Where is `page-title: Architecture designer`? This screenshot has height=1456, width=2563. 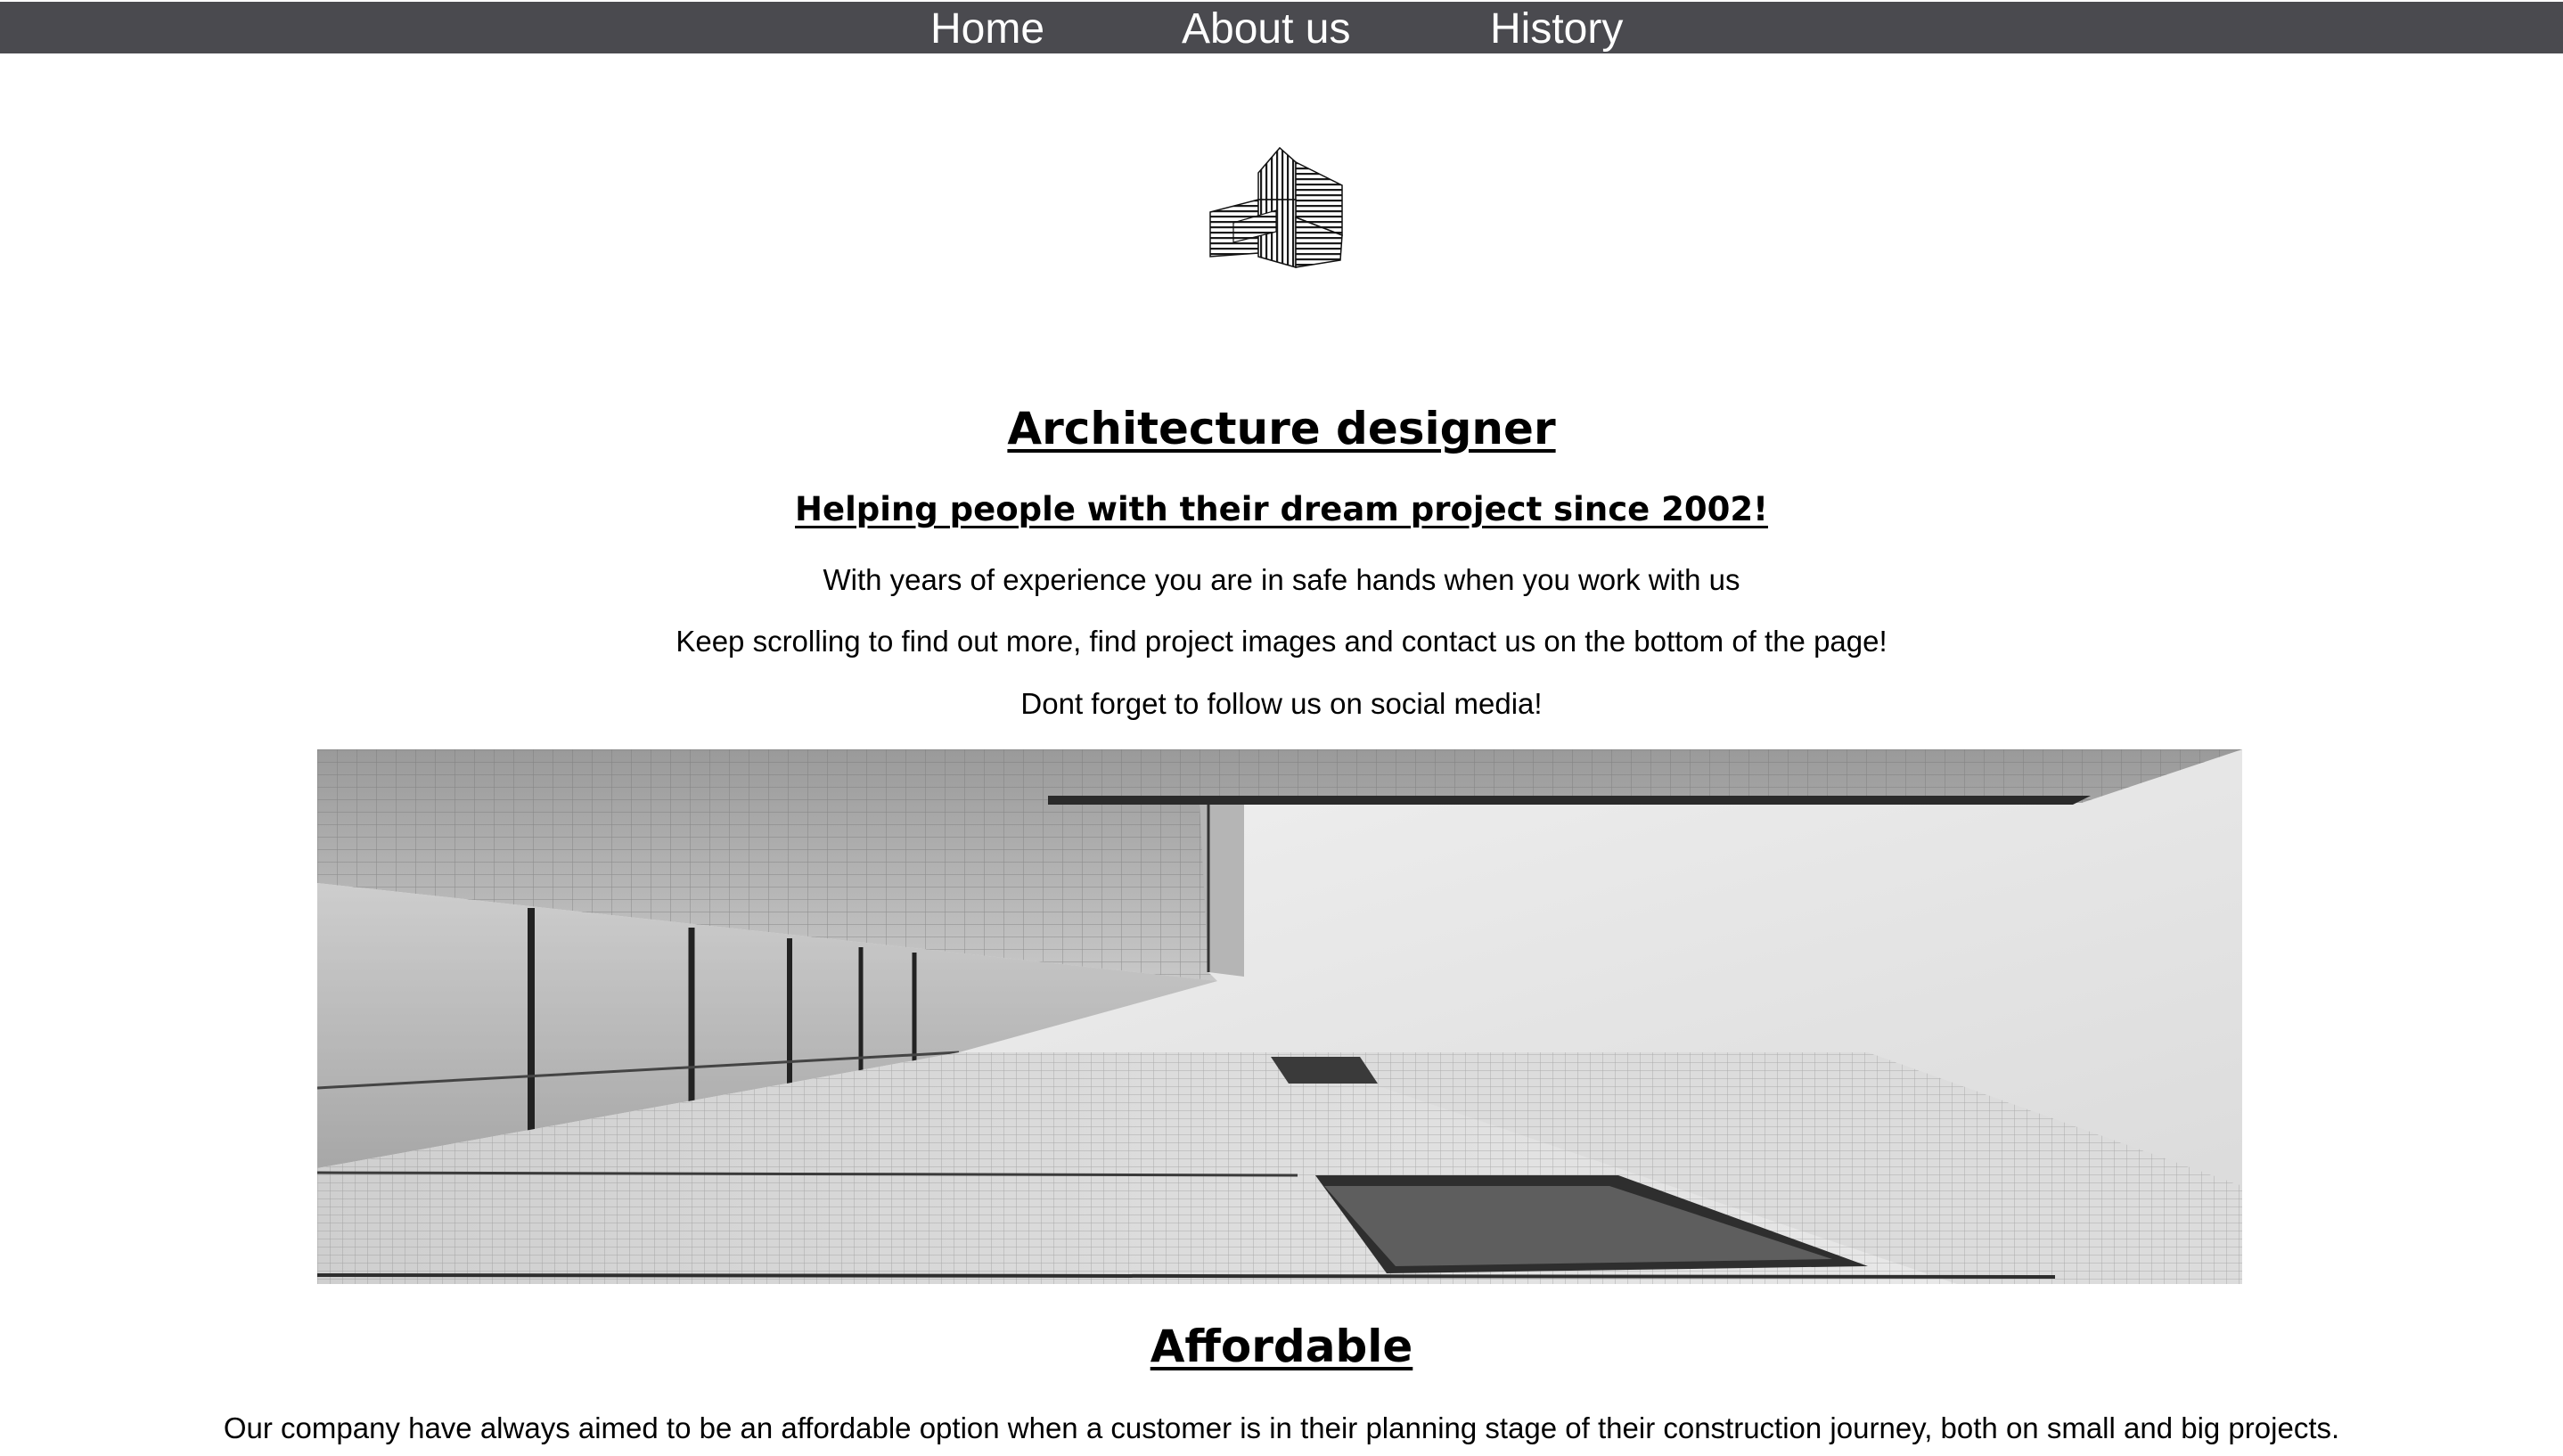
page-title: Architecture designer is located at coordinates (1281, 429).